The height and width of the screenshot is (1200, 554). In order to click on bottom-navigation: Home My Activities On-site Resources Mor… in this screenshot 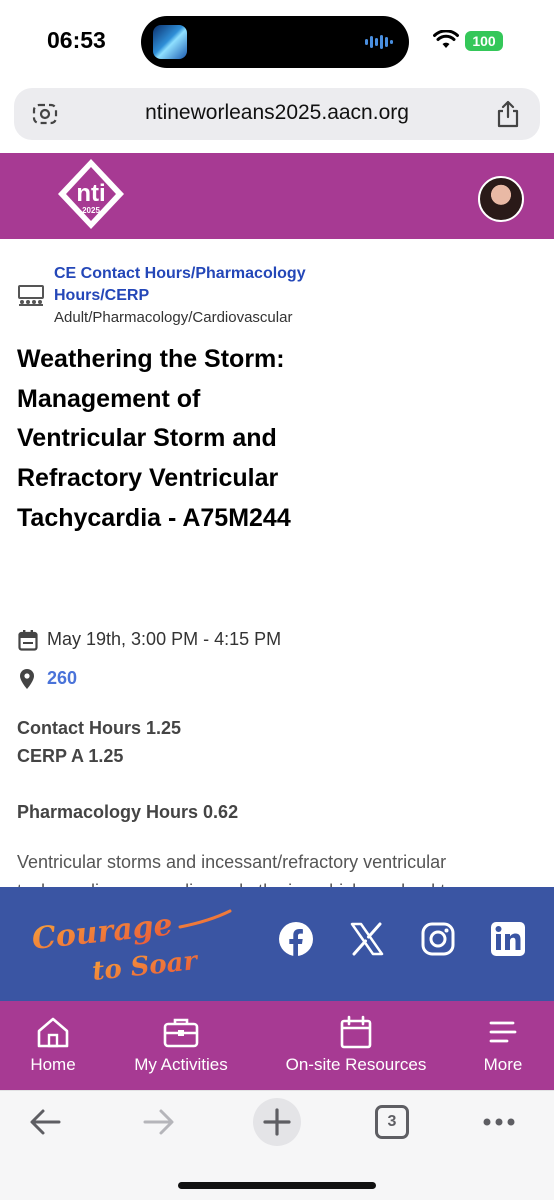, I will do `click(277, 1045)`.